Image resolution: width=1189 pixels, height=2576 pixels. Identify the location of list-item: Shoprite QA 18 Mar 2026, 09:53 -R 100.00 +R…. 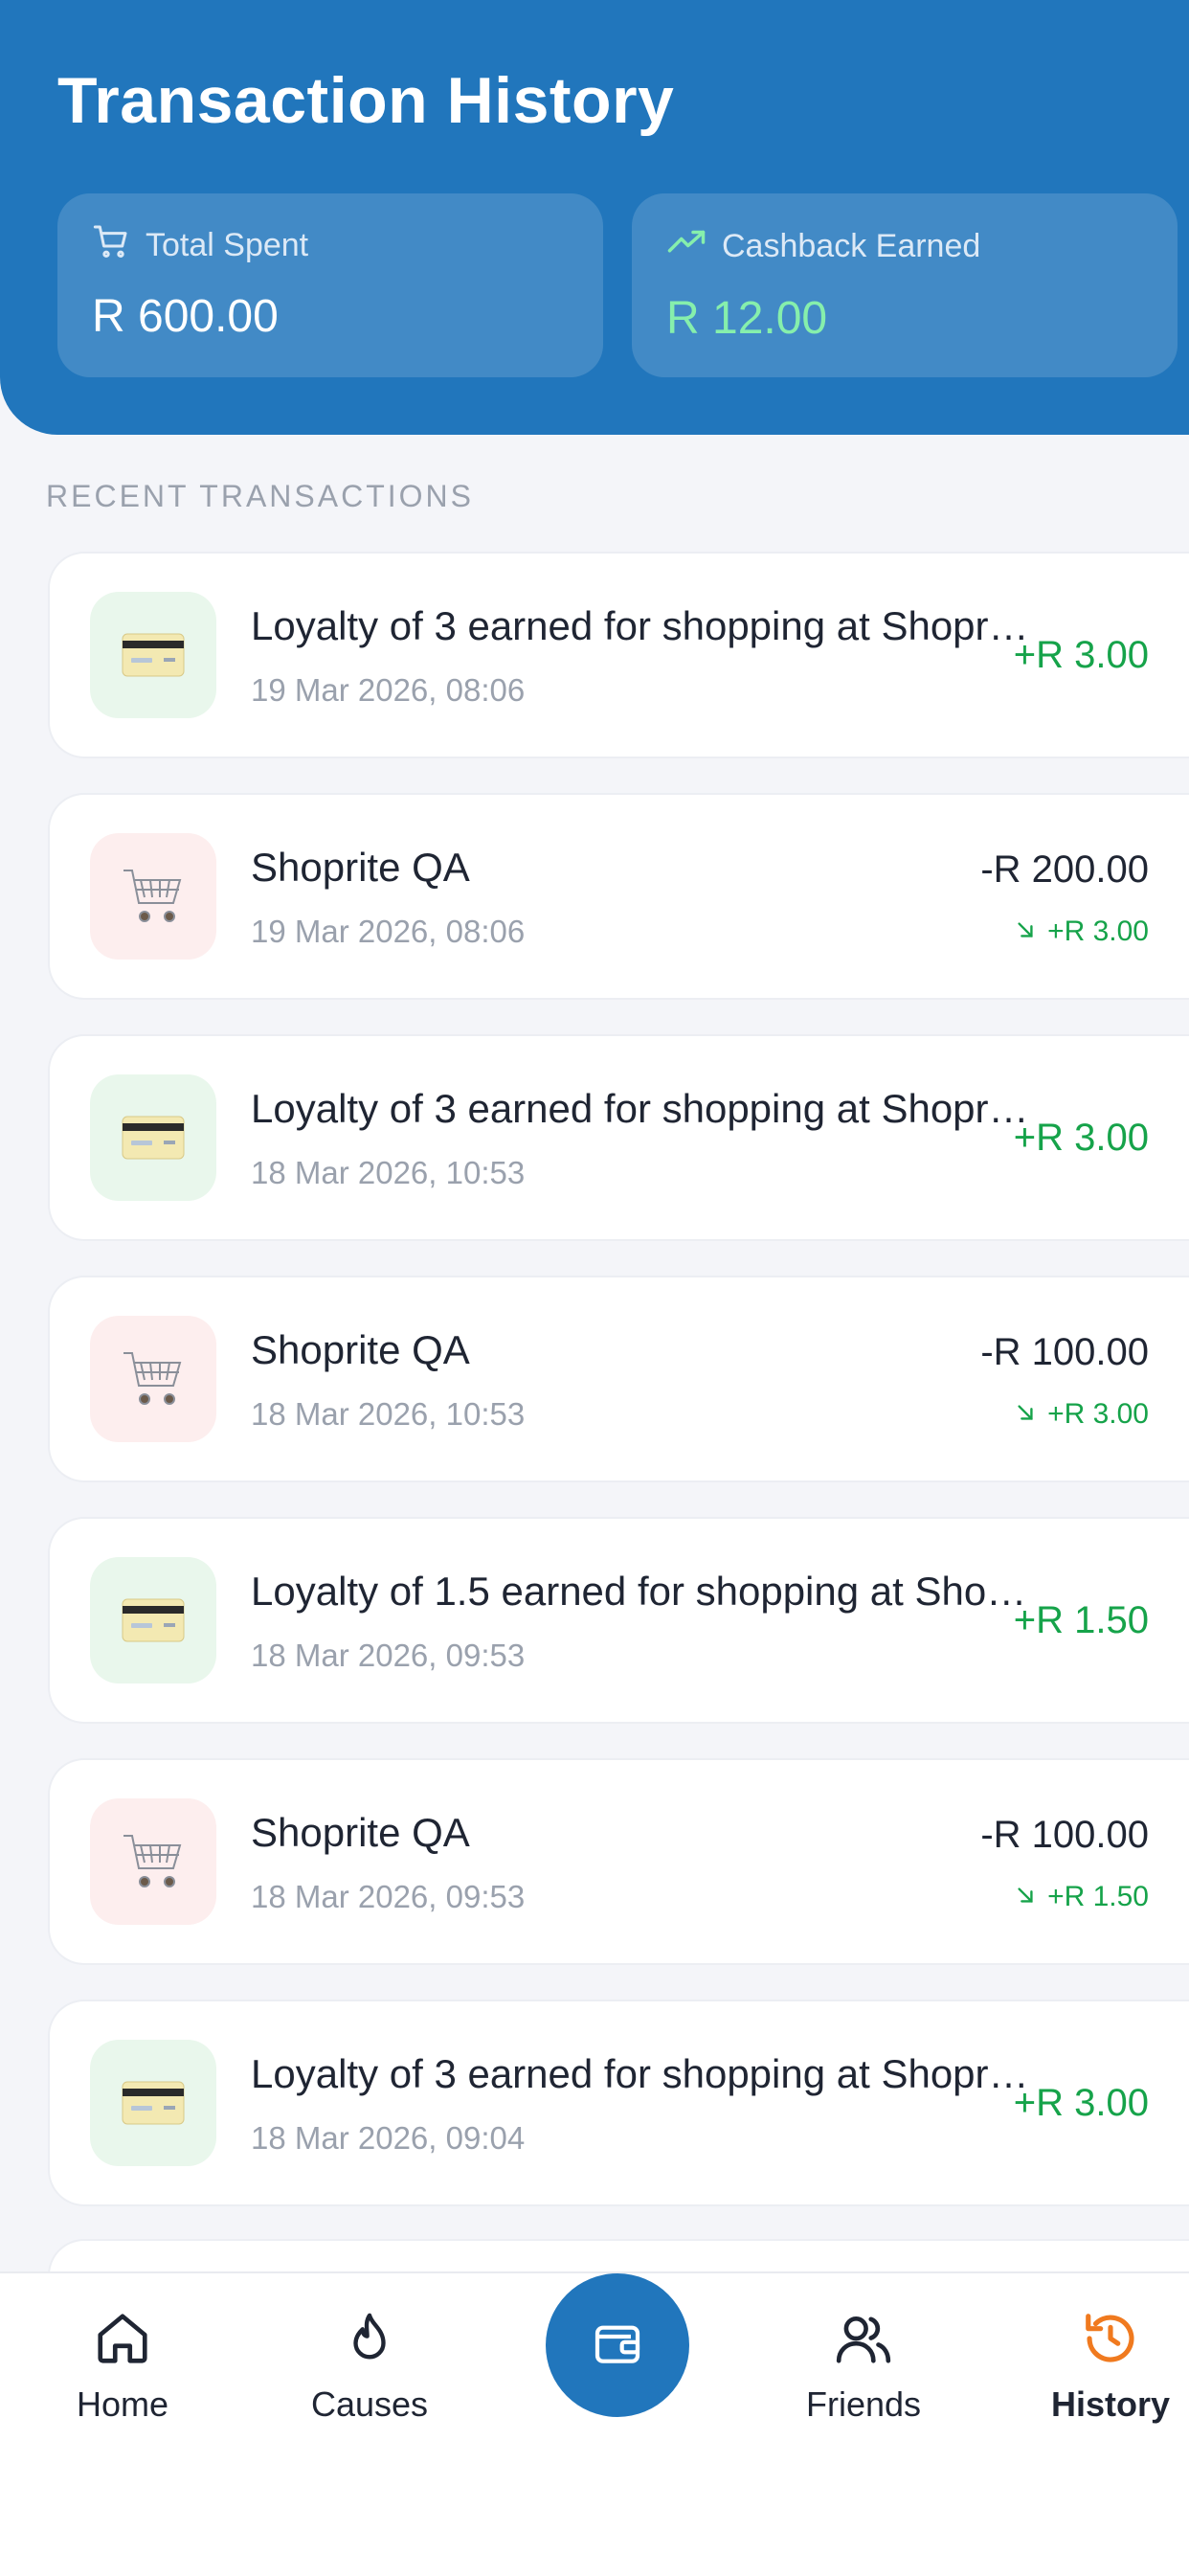
(618, 1861).